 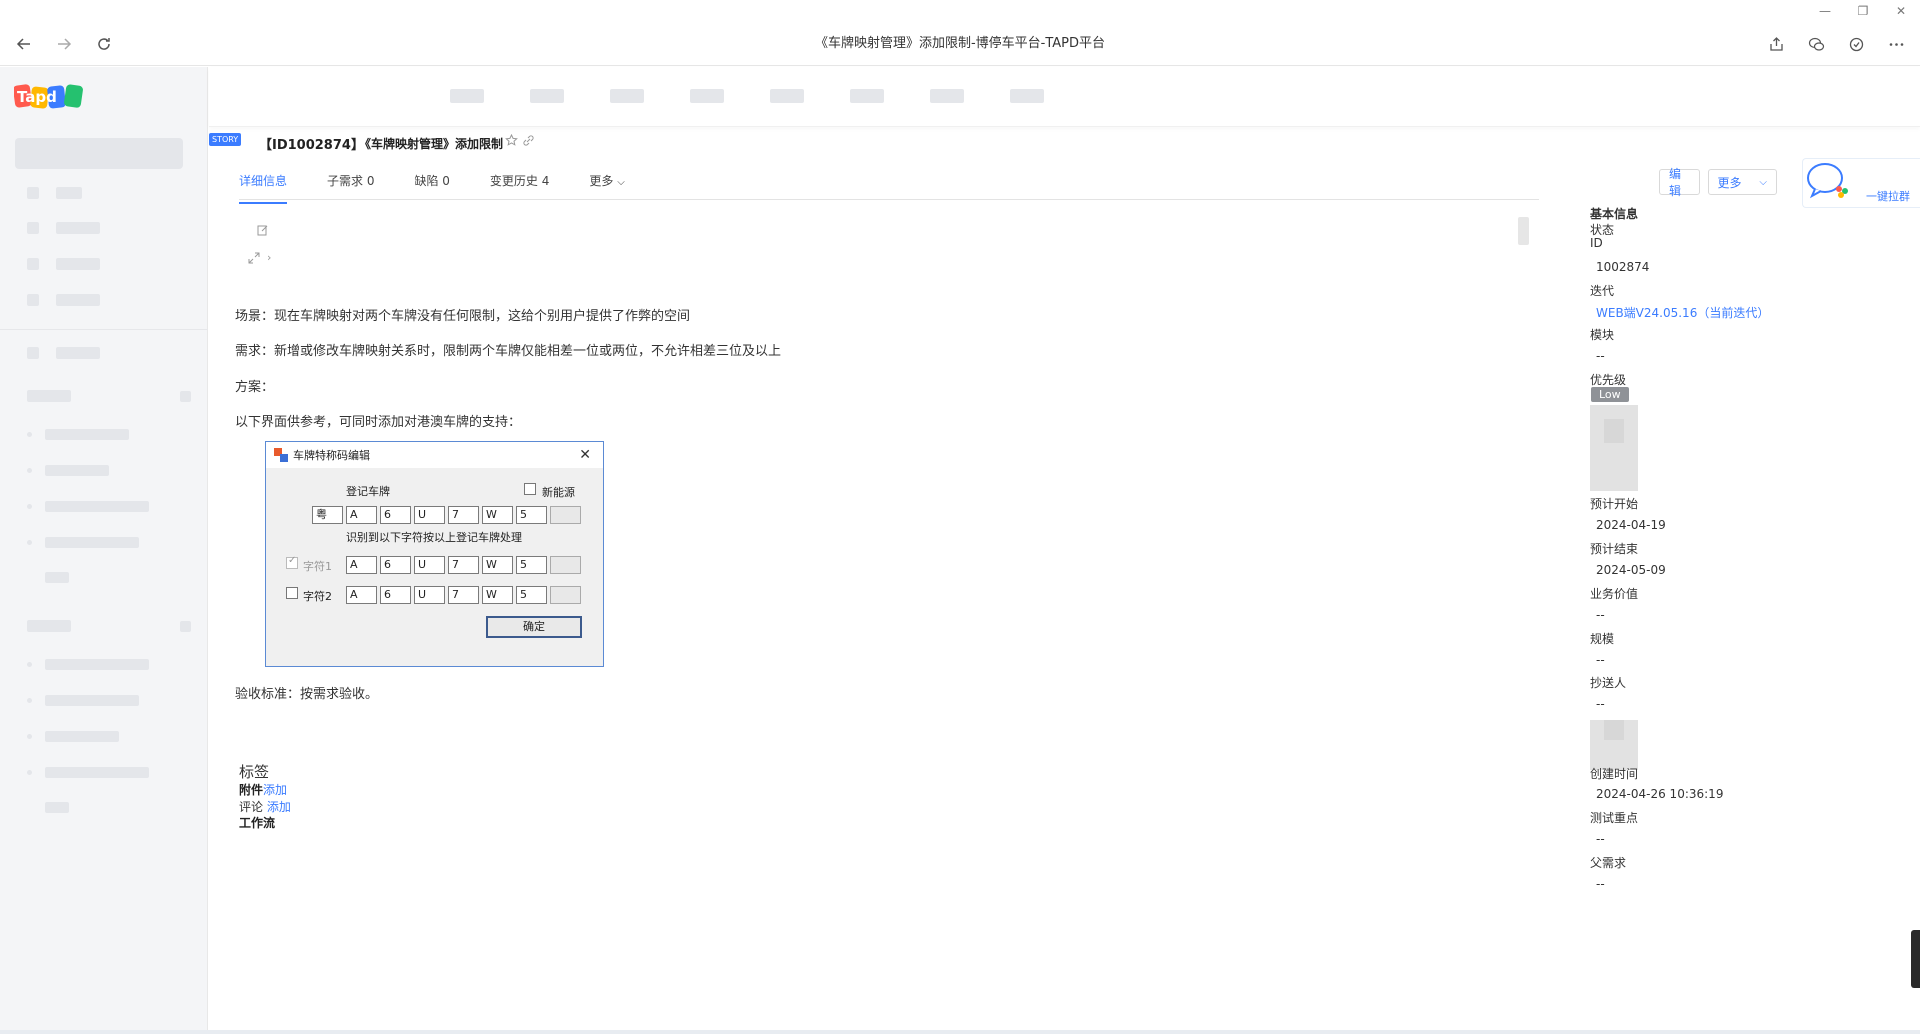 What do you see at coordinates (431, 144) in the screenshot?
I see `story-title: 《车牌映射管理》添加限制` at bounding box center [431, 144].